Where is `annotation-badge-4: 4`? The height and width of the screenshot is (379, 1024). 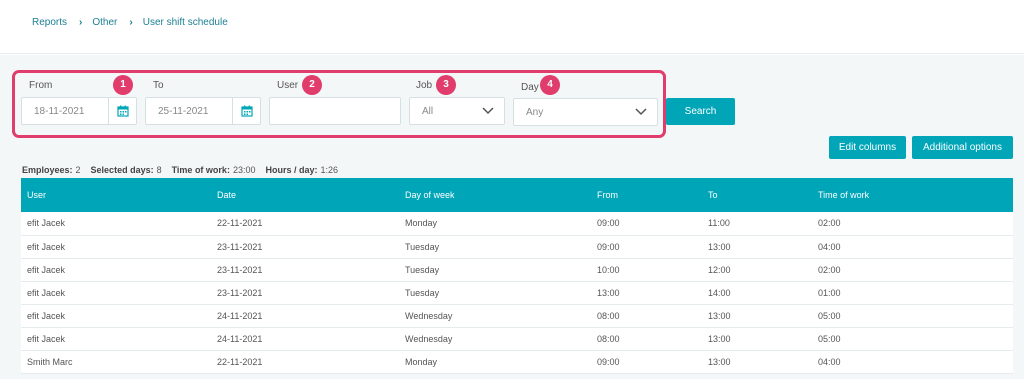
annotation-badge-4: 4 is located at coordinates (550, 85).